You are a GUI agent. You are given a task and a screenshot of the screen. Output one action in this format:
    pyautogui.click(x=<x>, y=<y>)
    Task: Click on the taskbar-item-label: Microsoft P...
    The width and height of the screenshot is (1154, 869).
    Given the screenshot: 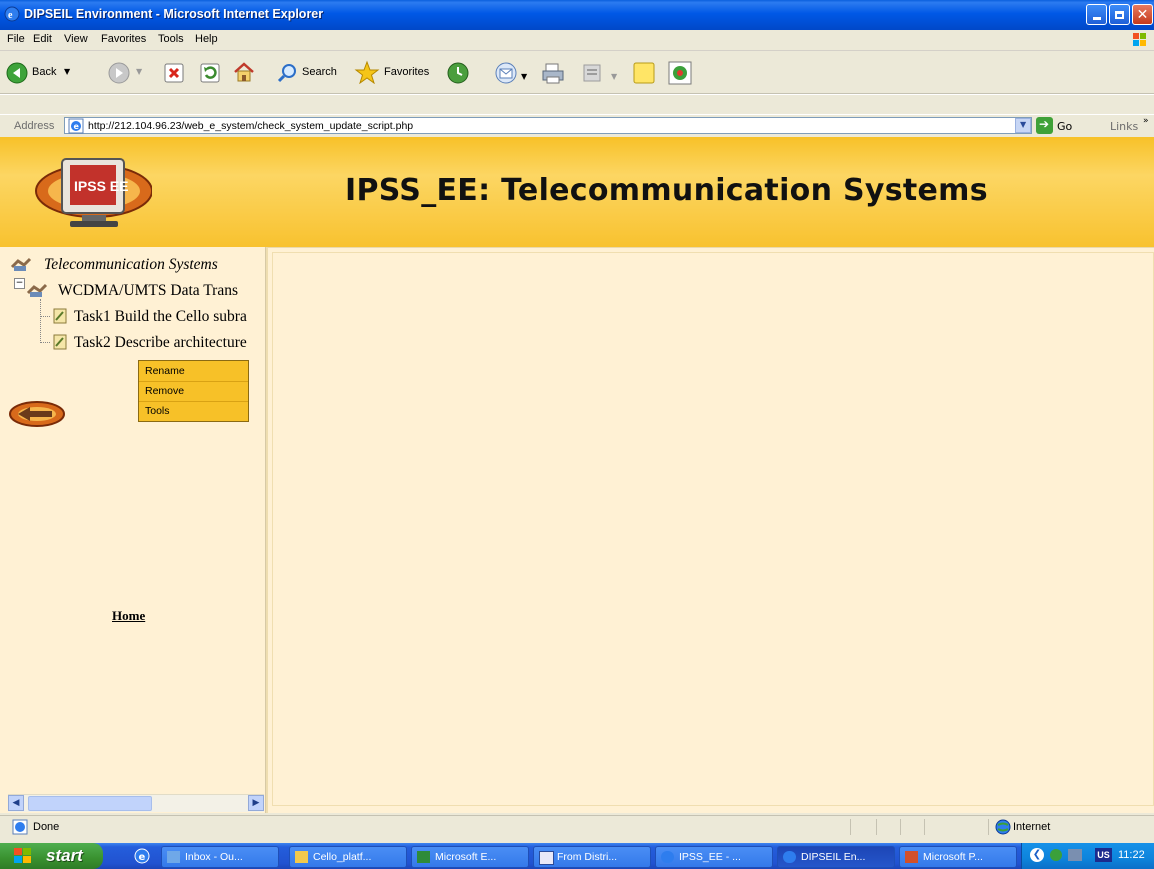 What is the action you would take?
    pyautogui.click(x=953, y=857)
    